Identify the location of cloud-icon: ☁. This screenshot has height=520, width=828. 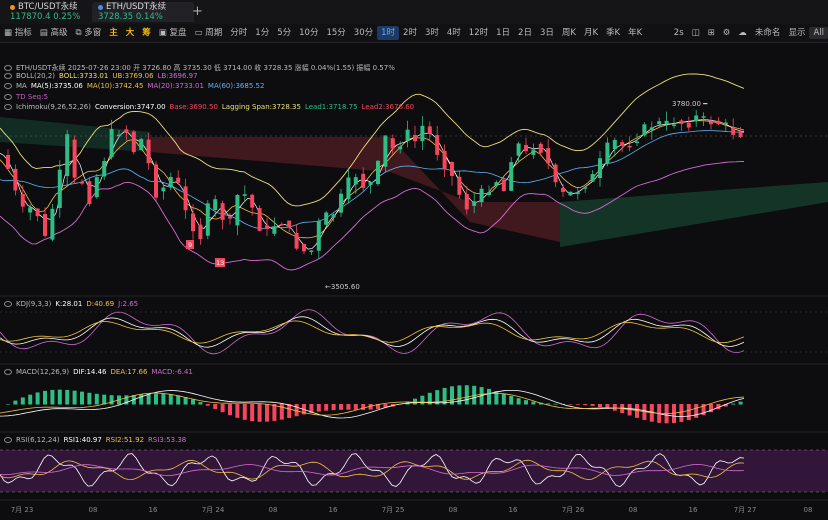
(742, 33).